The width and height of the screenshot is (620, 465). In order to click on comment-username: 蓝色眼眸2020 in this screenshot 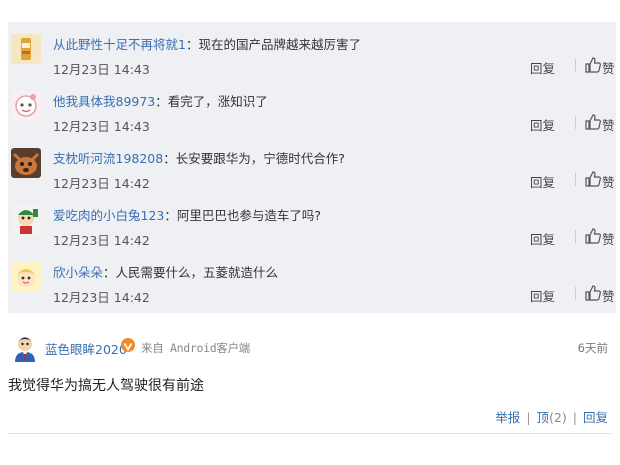, I will do `click(86, 348)`.